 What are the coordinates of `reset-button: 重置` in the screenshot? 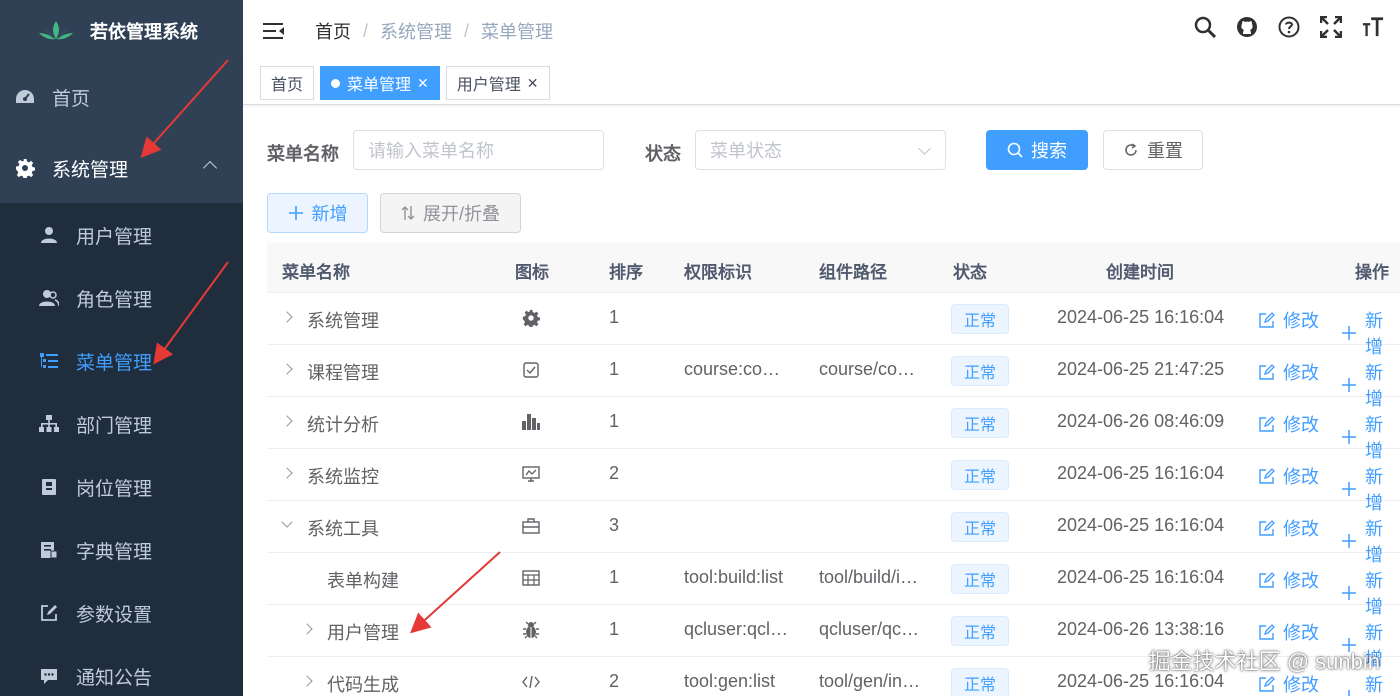 It's located at (1153, 150).